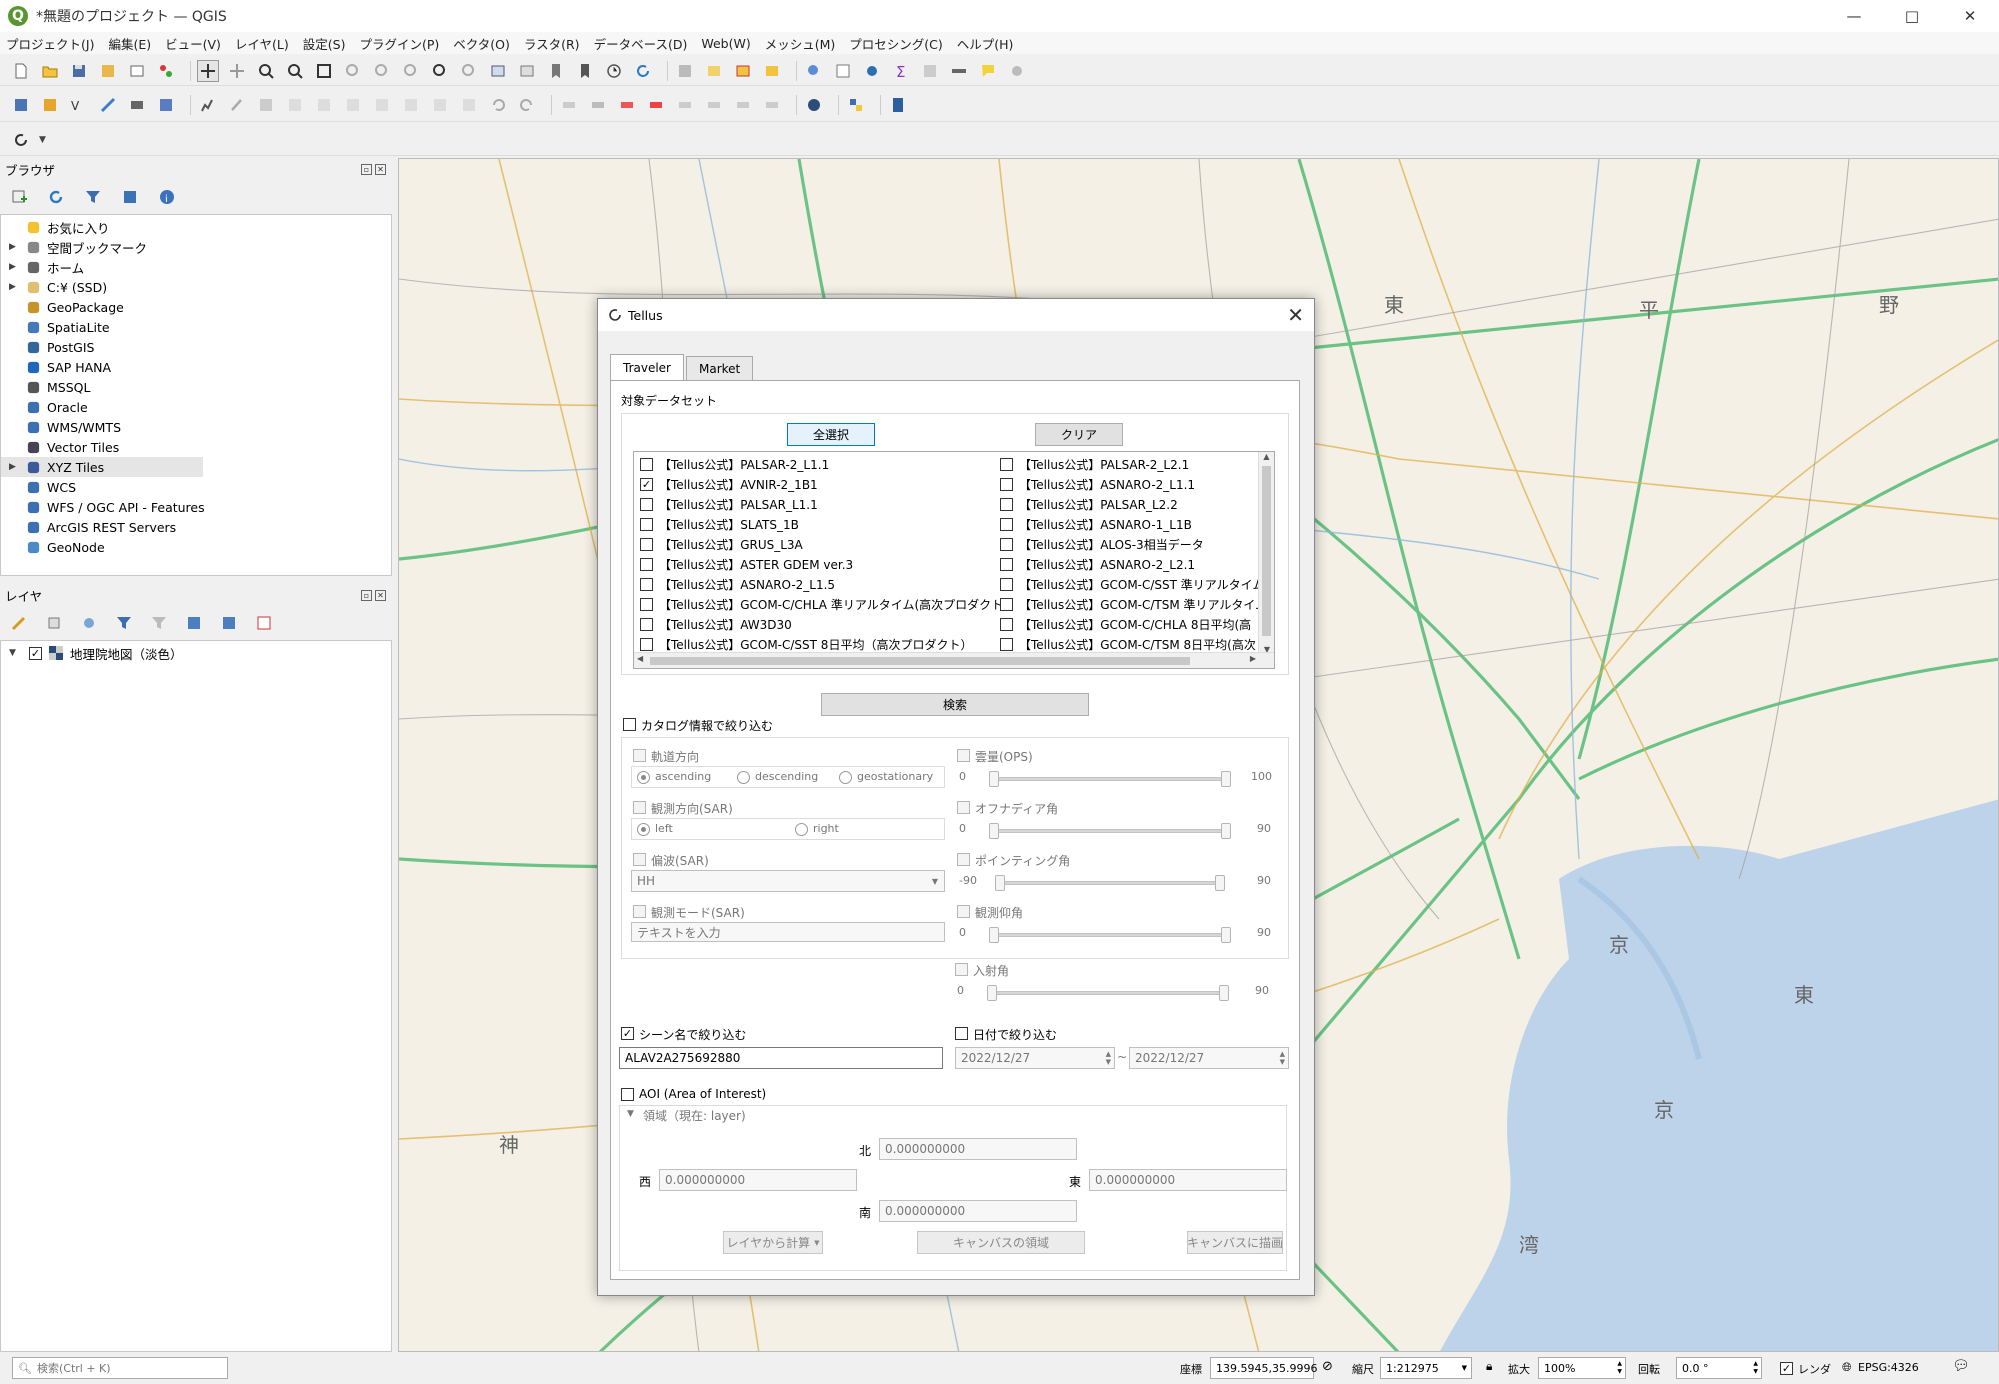 The image size is (1999, 1384). What do you see at coordinates (196, 407) in the screenshot?
I see `browser-item: Oracle` at bounding box center [196, 407].